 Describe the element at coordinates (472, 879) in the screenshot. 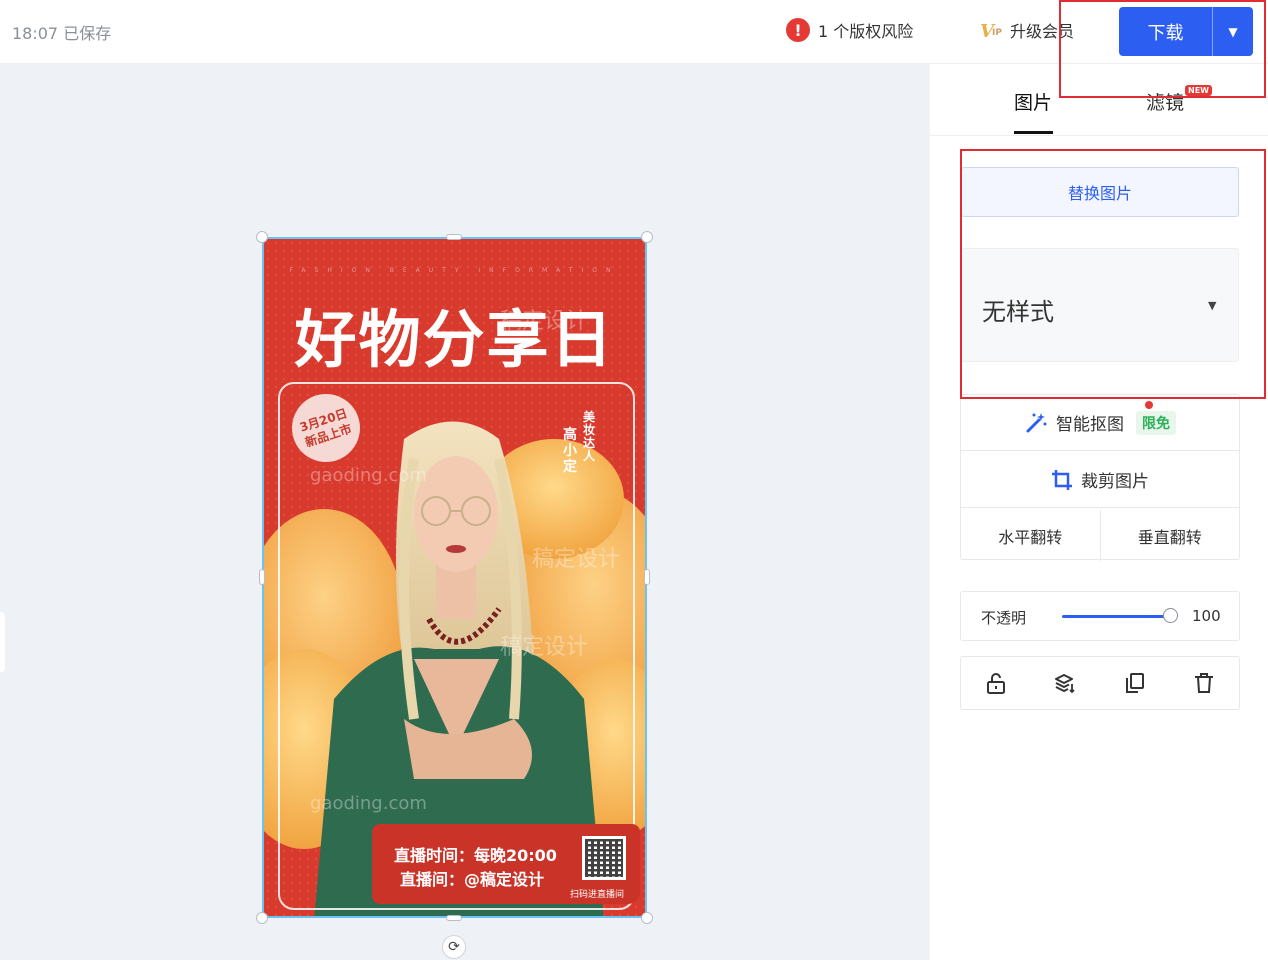

I see `live-room-text: 直播间：@稿定设计` at that location.